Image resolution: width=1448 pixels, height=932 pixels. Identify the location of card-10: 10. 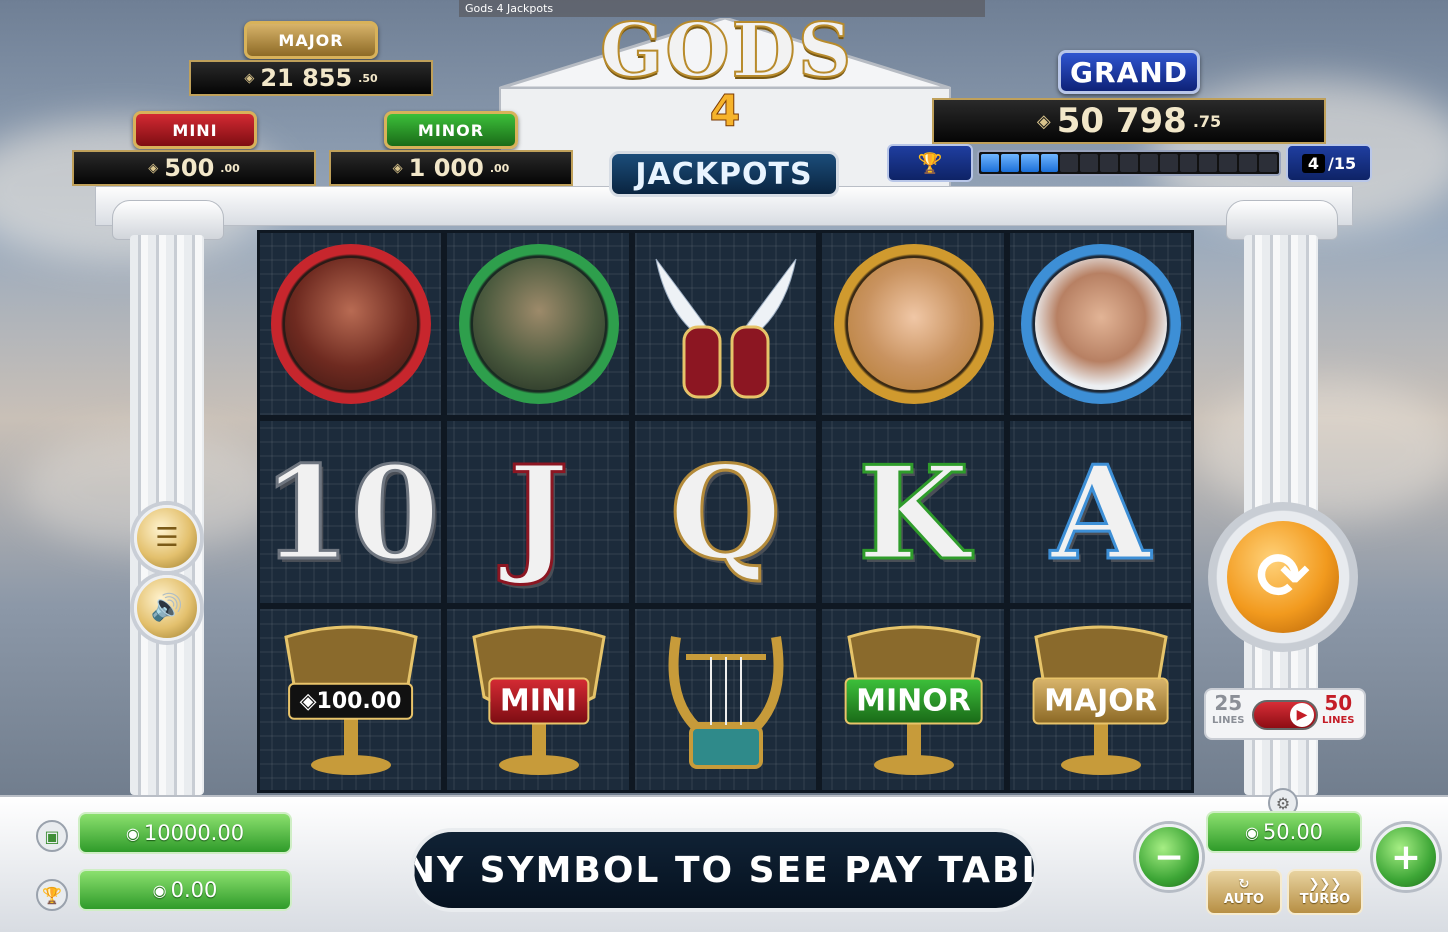
(350, 513).